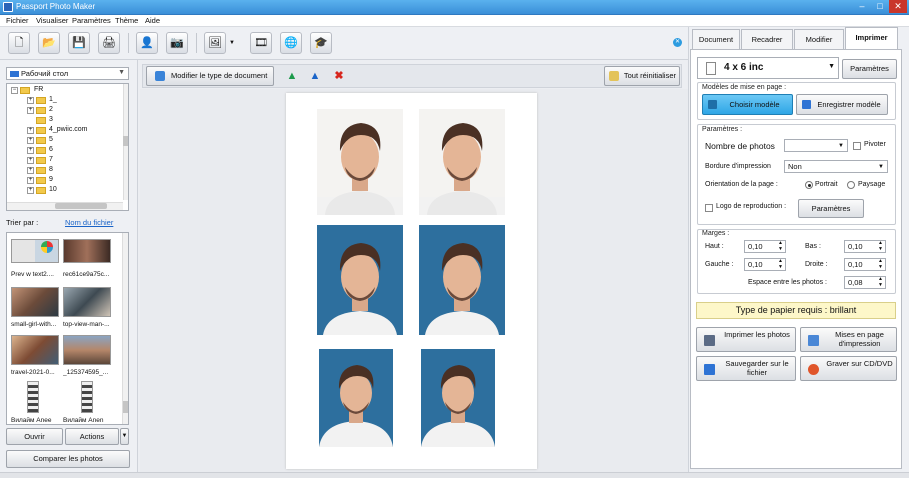 The width and height of the screenshot is (909, 478). What do you see at coordinates (836, 166) in the screenshot?
I see `print-border-select: Non ▼` at bounding box center [836, 166].